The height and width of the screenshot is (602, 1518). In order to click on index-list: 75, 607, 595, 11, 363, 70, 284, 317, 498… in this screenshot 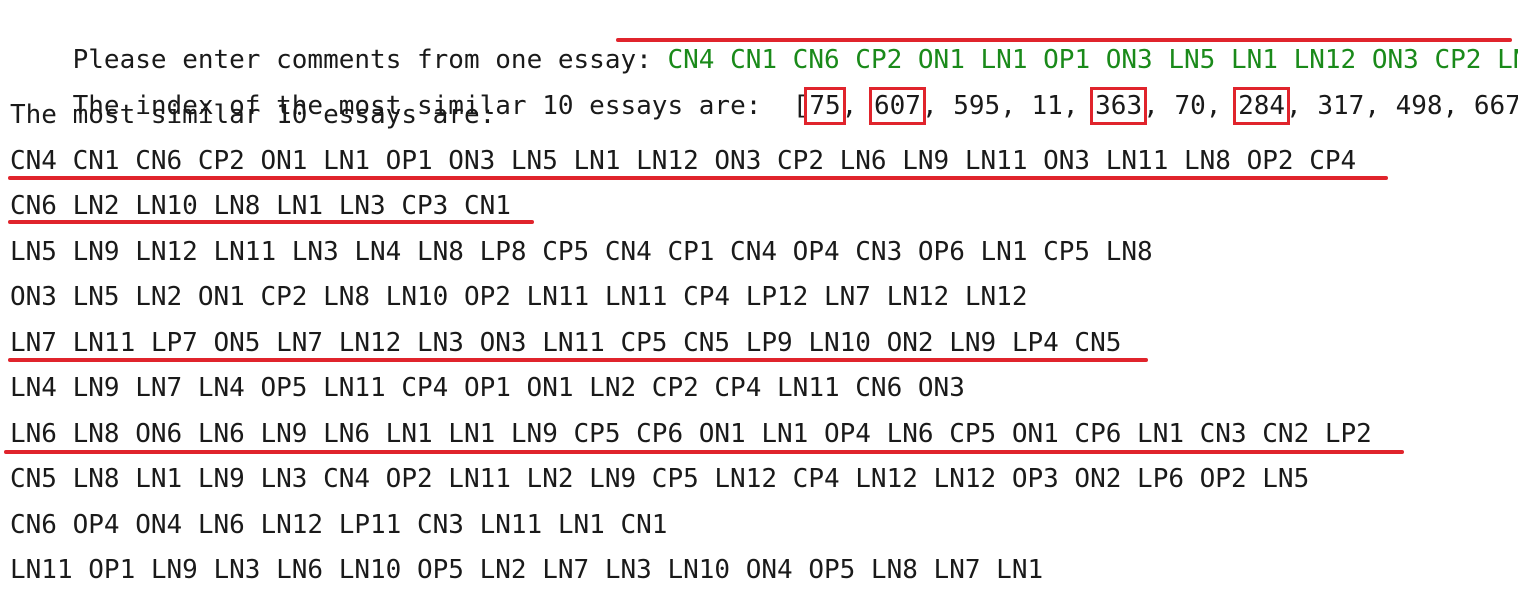, I will do `click(1161, 106)`.